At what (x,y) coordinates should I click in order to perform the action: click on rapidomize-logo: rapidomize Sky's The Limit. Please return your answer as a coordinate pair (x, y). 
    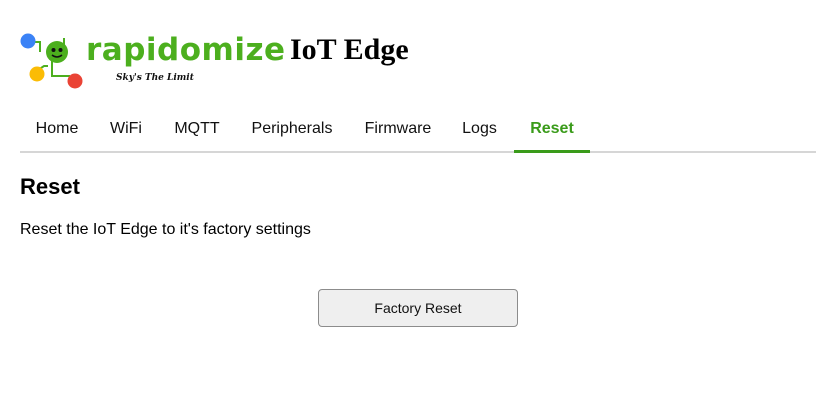
    Looking at the image, I should click on (151, 61).